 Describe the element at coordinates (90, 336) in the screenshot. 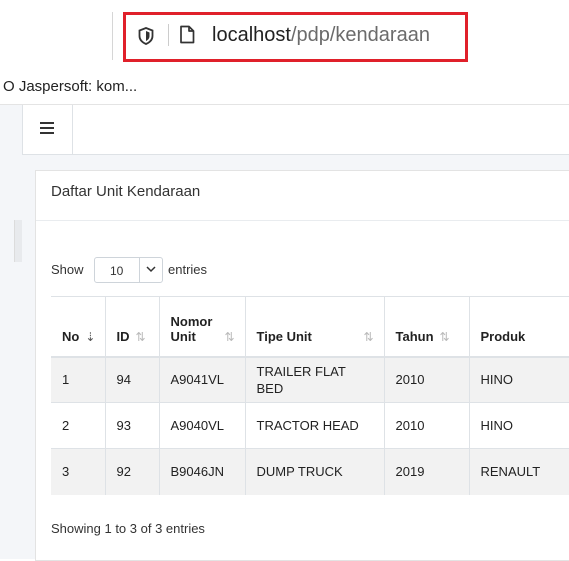

I see `sort-icon: ⇣` at that location.